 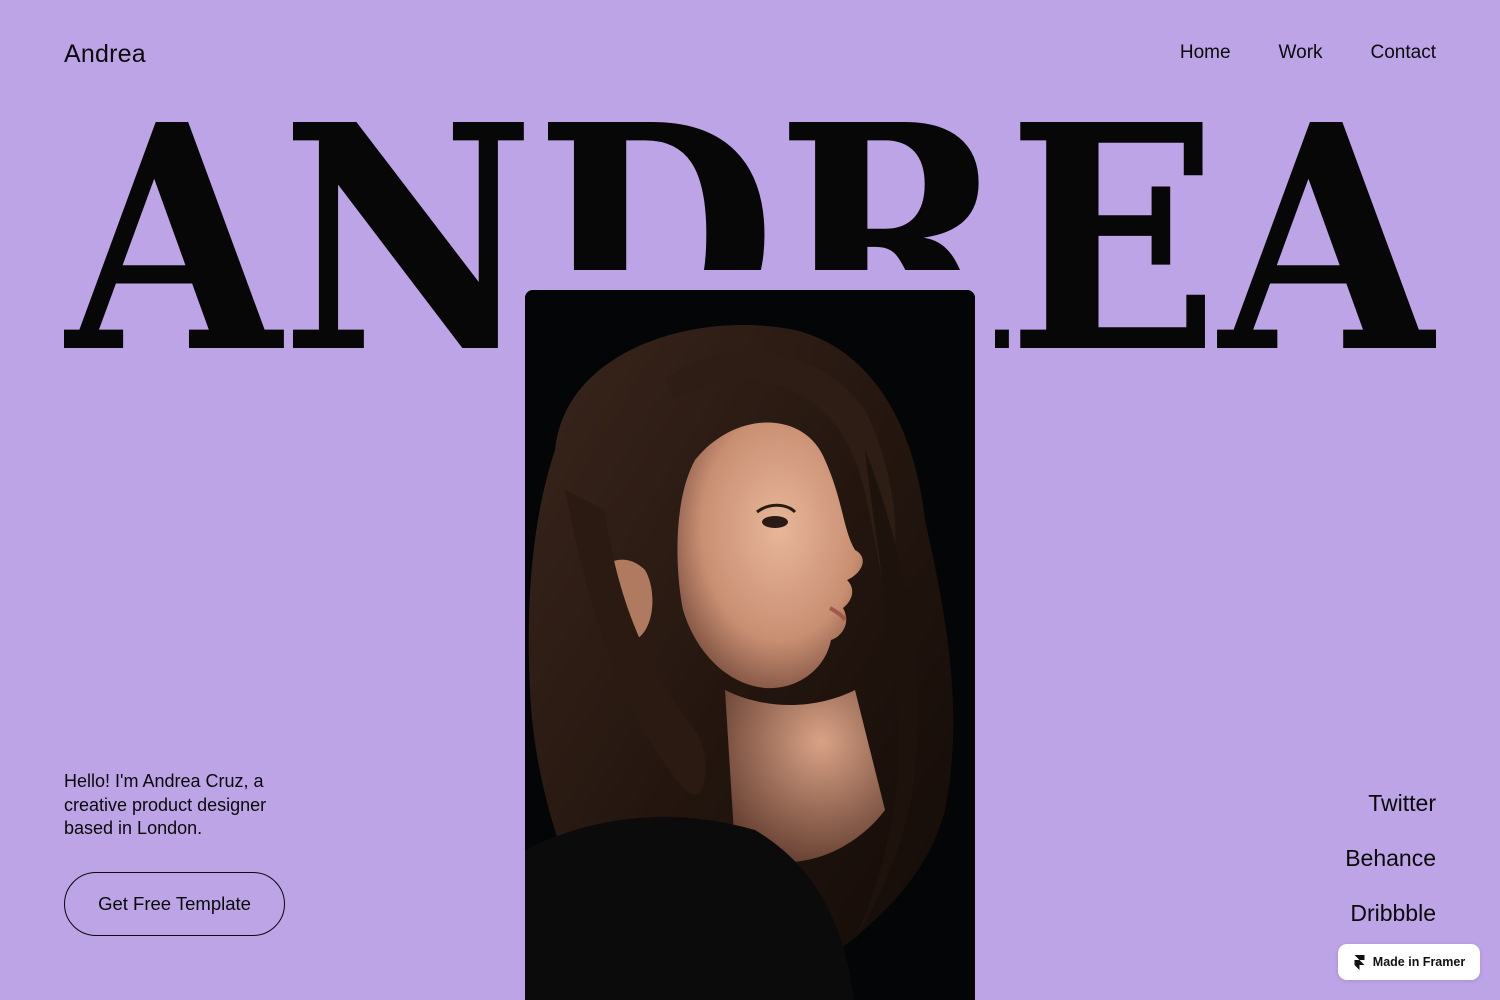 What do you see at coordinates (1419, 962) in the screenshot?
I see `badge-label: Made in Framer` at bounding box center [1419, 962].